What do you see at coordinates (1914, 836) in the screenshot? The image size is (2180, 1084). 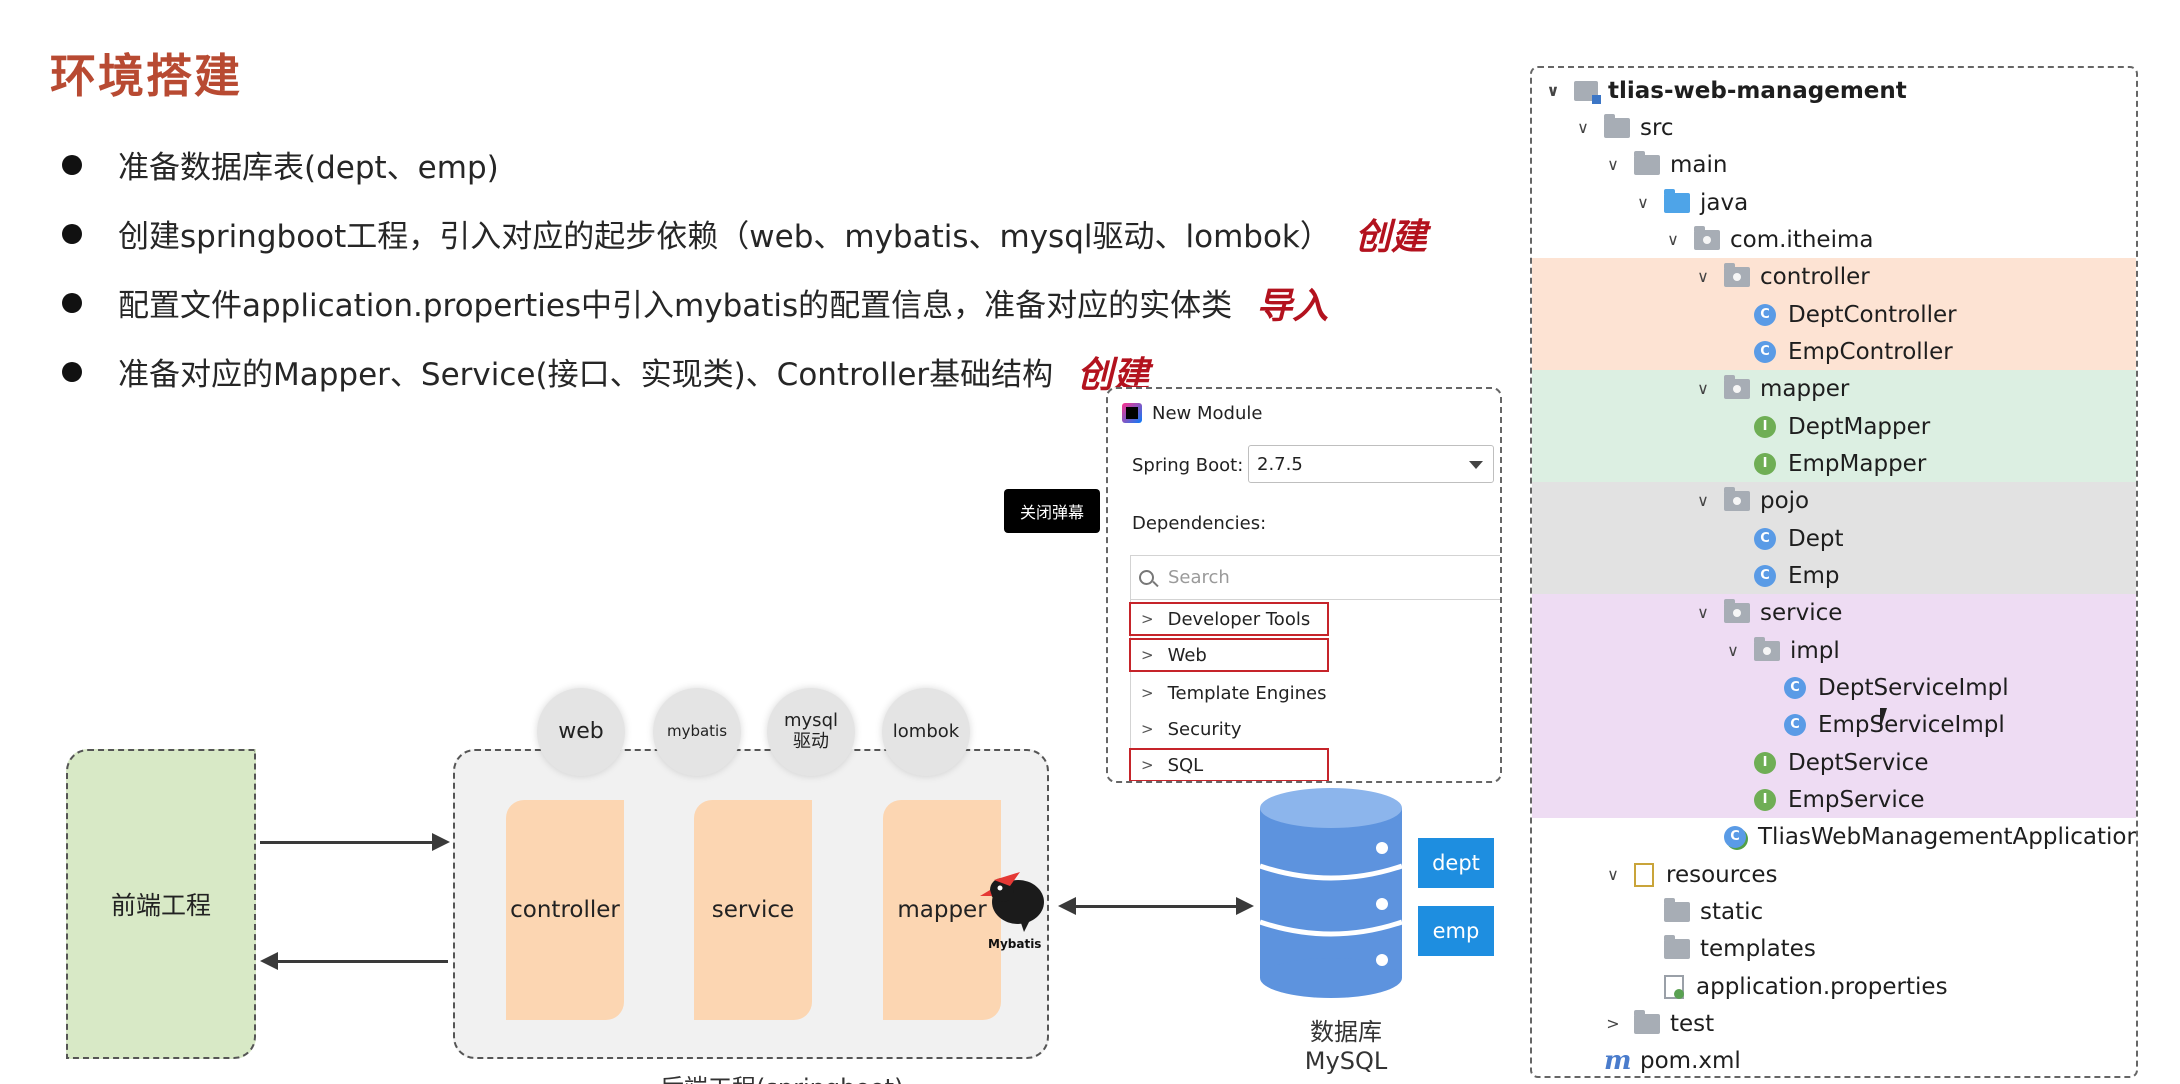 I see `tree-item-application: C TliasWebManagementApplication` at bounding box center [1914, 836].